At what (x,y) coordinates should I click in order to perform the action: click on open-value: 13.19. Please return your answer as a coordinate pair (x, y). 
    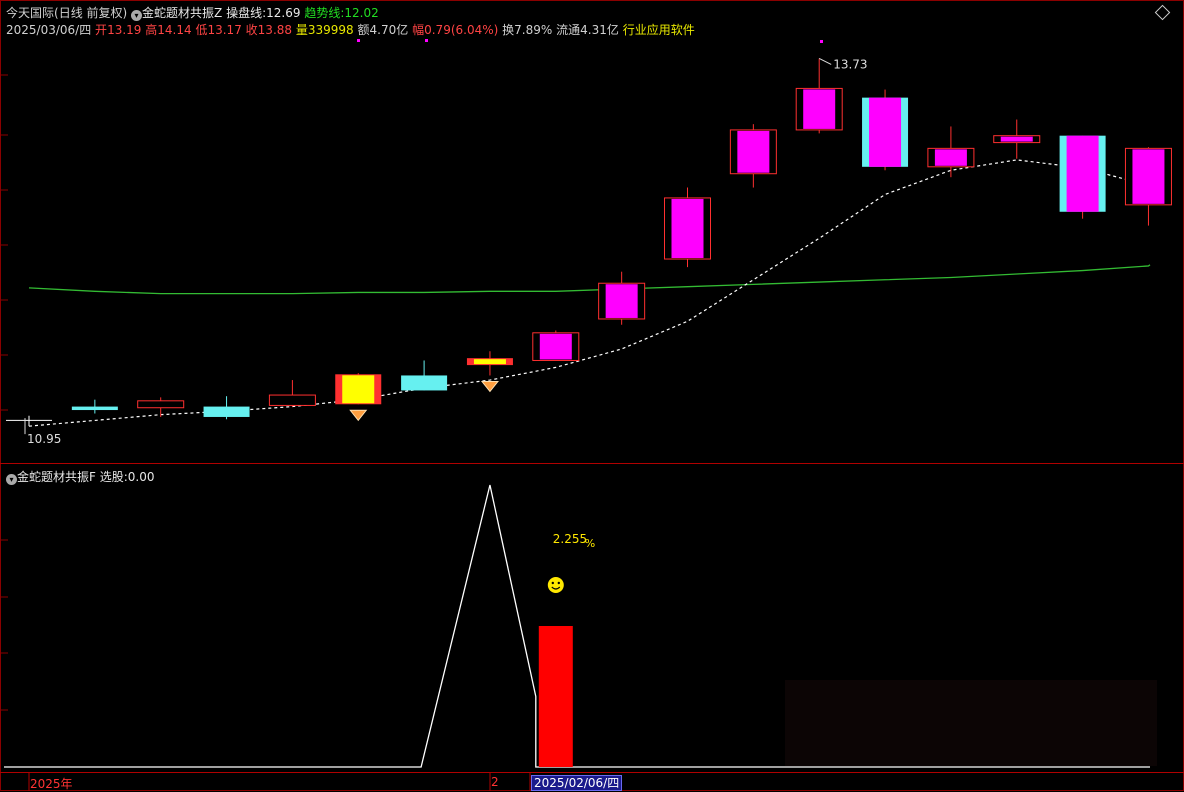
    Looking at the image, I should click on (124, 30).